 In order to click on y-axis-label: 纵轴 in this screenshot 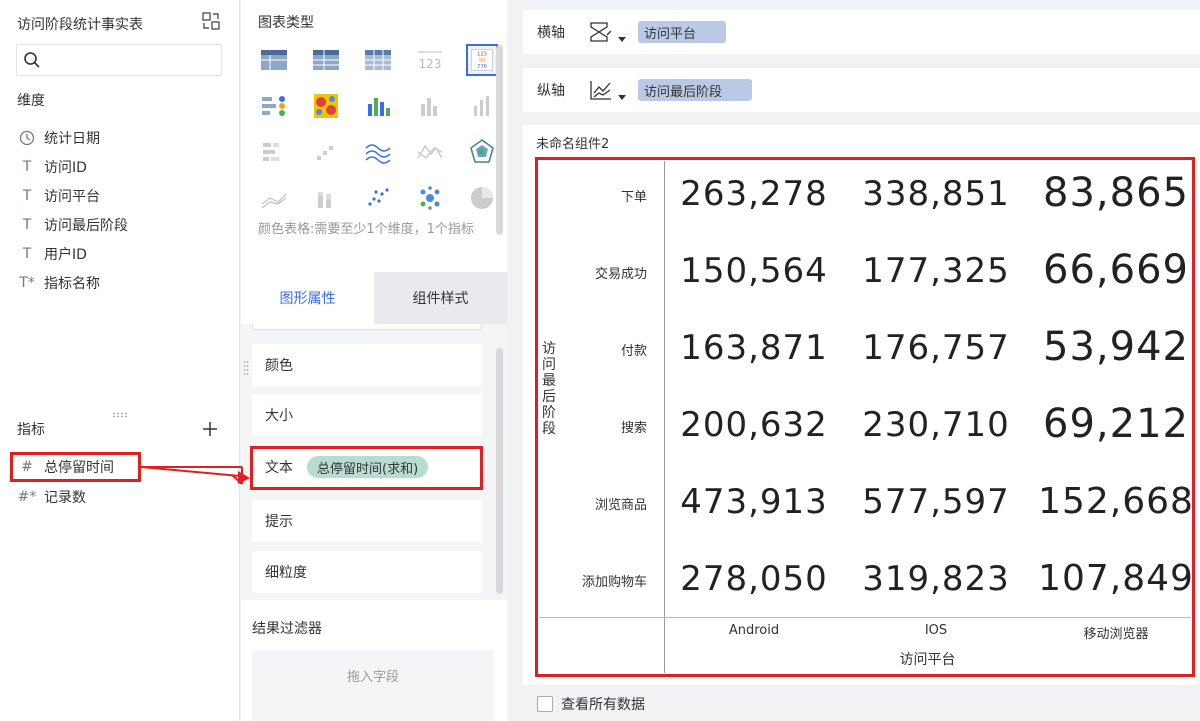, I will do `click(551, 91)`.